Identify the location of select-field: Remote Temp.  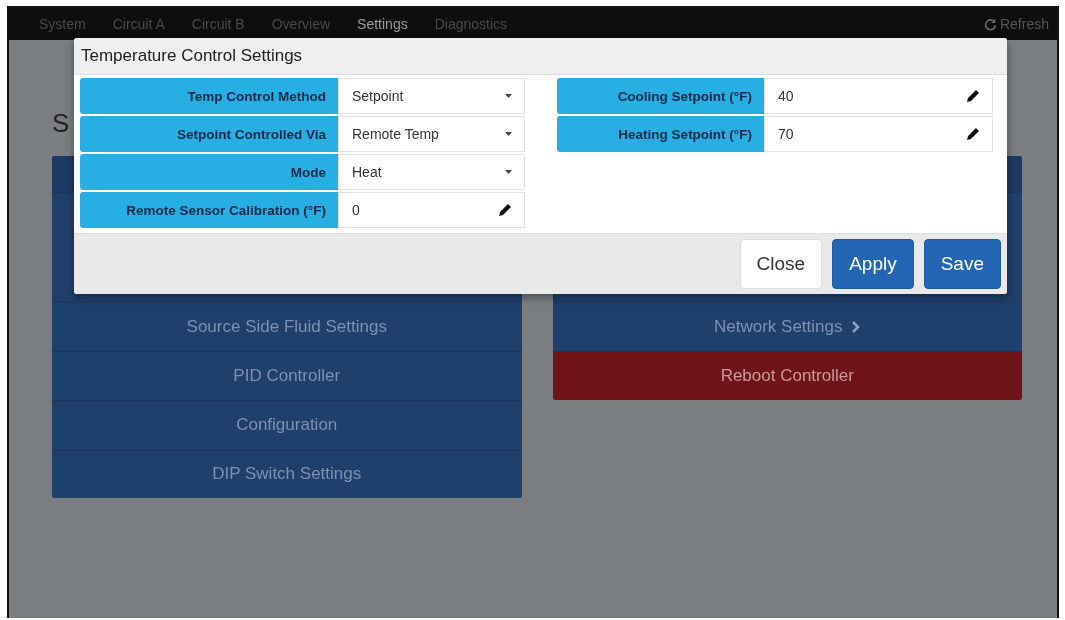
(431, 134).